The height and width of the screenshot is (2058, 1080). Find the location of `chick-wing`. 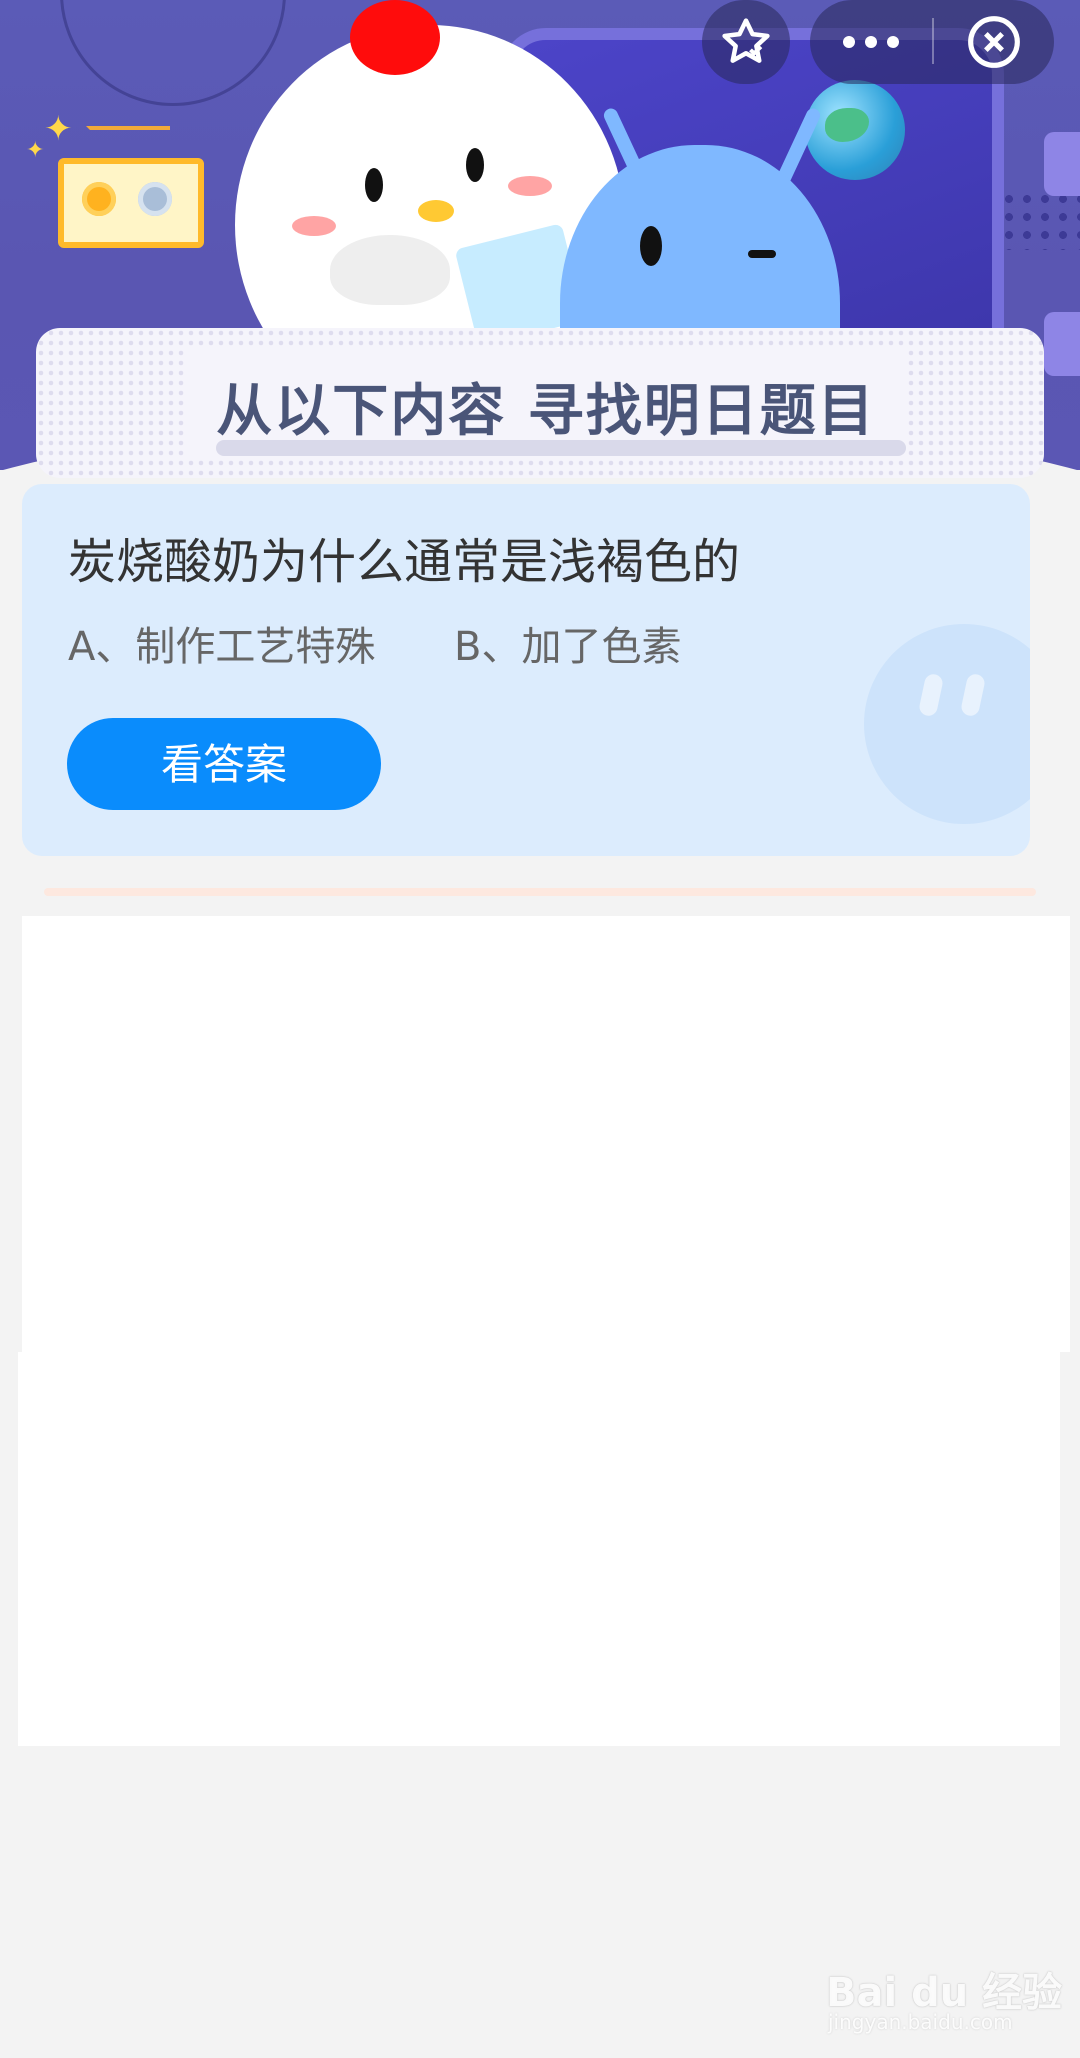

chick-wing is located at coordinates (390, 270).